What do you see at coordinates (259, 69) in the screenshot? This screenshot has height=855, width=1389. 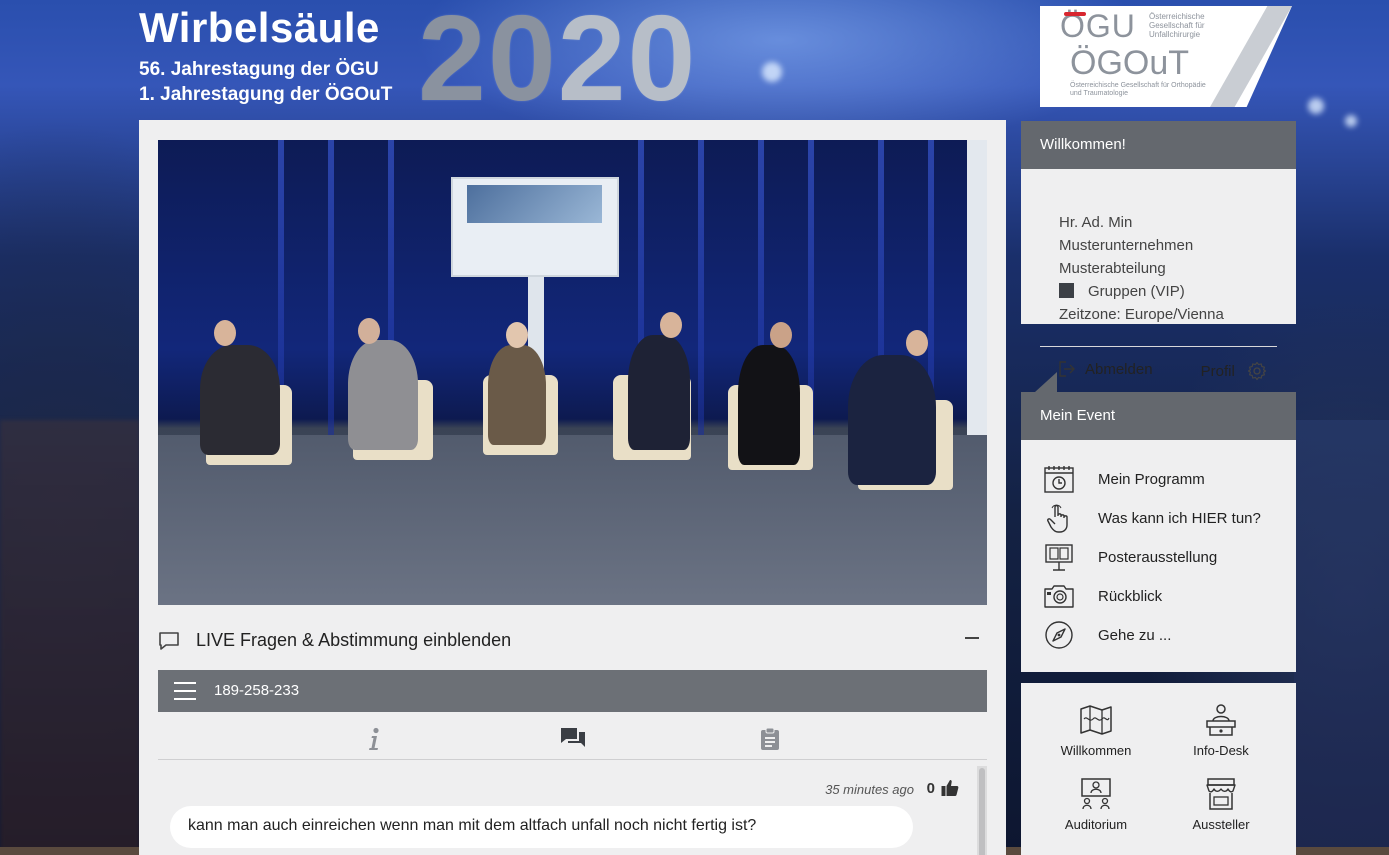 I see `event-subtitle-ogu: 56. Jahrestagung der ÖGU` at bounding box center [259, 69].